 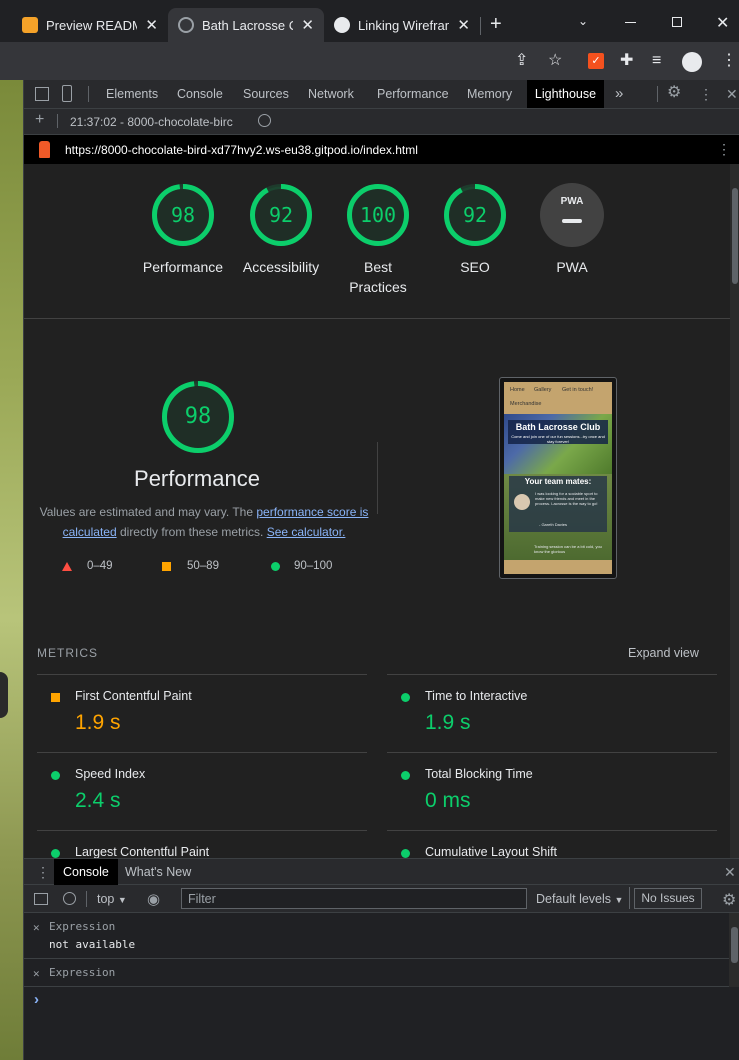 What do you see at coordinates (69, 898) in the screenshot?
I see `clear-console-icon` at bounding box center [69, 898].